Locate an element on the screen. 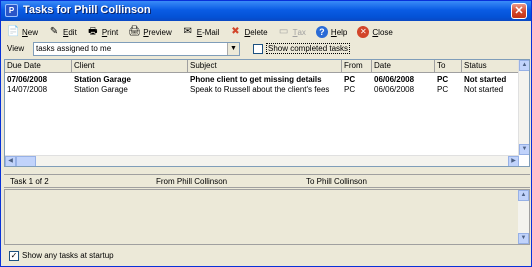  vertical-scrollbar: ▲ ▼ is located at coordinates (523, 107).